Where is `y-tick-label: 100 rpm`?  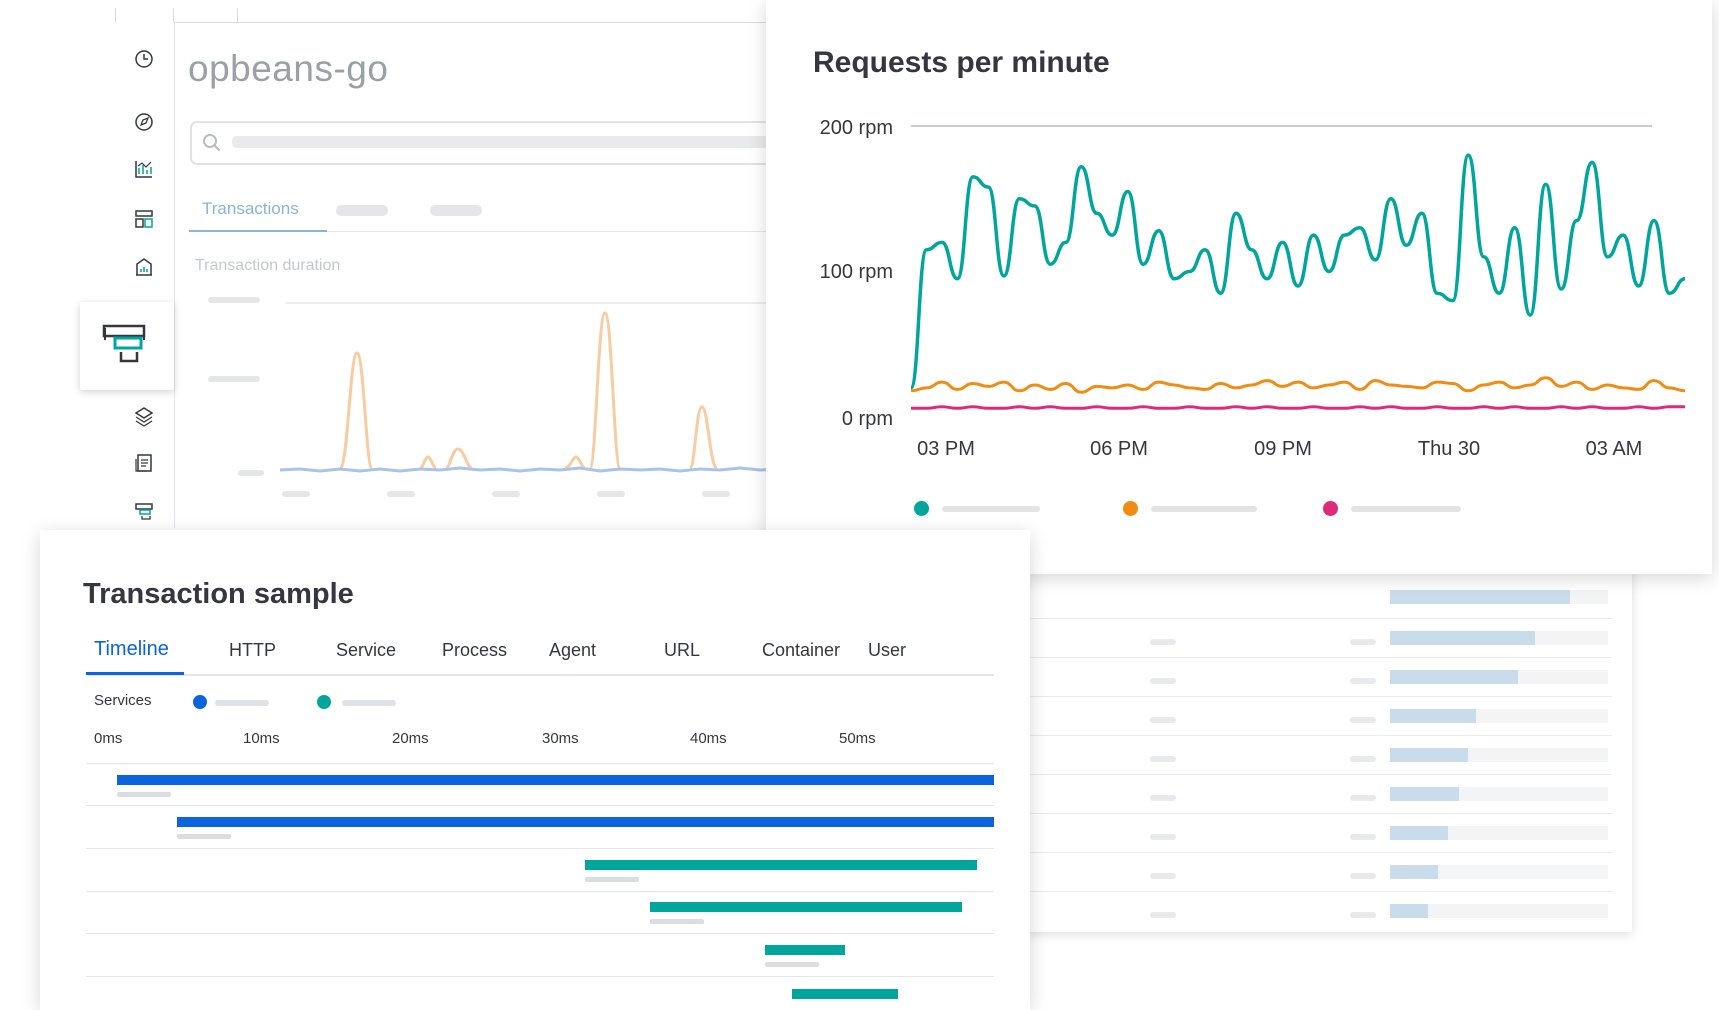 y-tick-label: 100 rpm is located at coordinates (856, 272).